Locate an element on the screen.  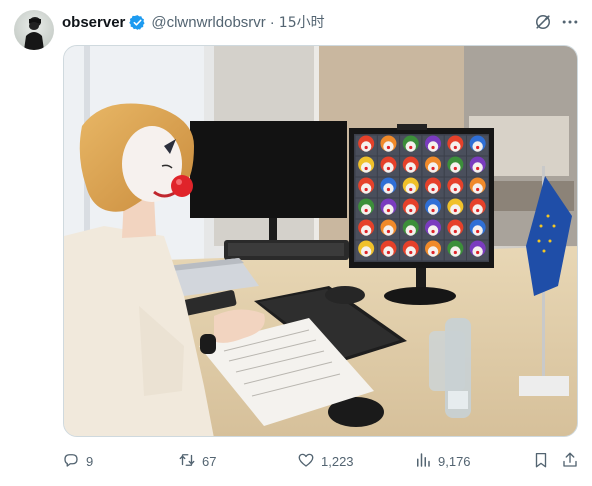
share-button is located at coordinates (570, 461).